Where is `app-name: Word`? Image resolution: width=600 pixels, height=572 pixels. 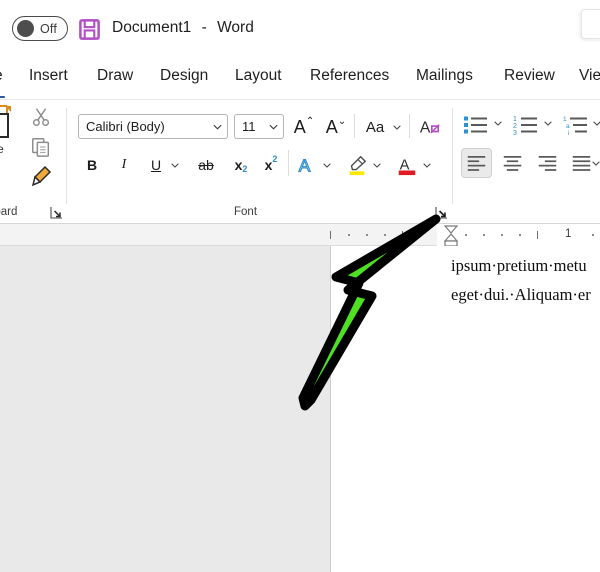
app-name: Word is located at coordinates (235, 27).